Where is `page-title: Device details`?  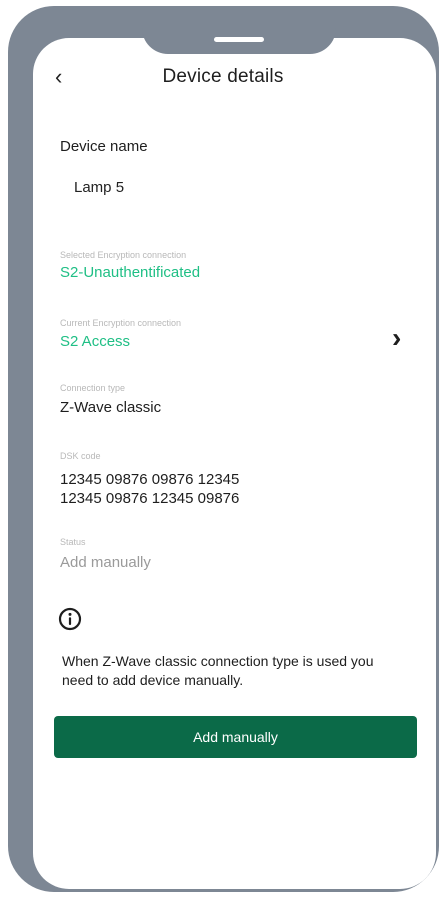 page-title: Device details is located at coordinates (223, 76).